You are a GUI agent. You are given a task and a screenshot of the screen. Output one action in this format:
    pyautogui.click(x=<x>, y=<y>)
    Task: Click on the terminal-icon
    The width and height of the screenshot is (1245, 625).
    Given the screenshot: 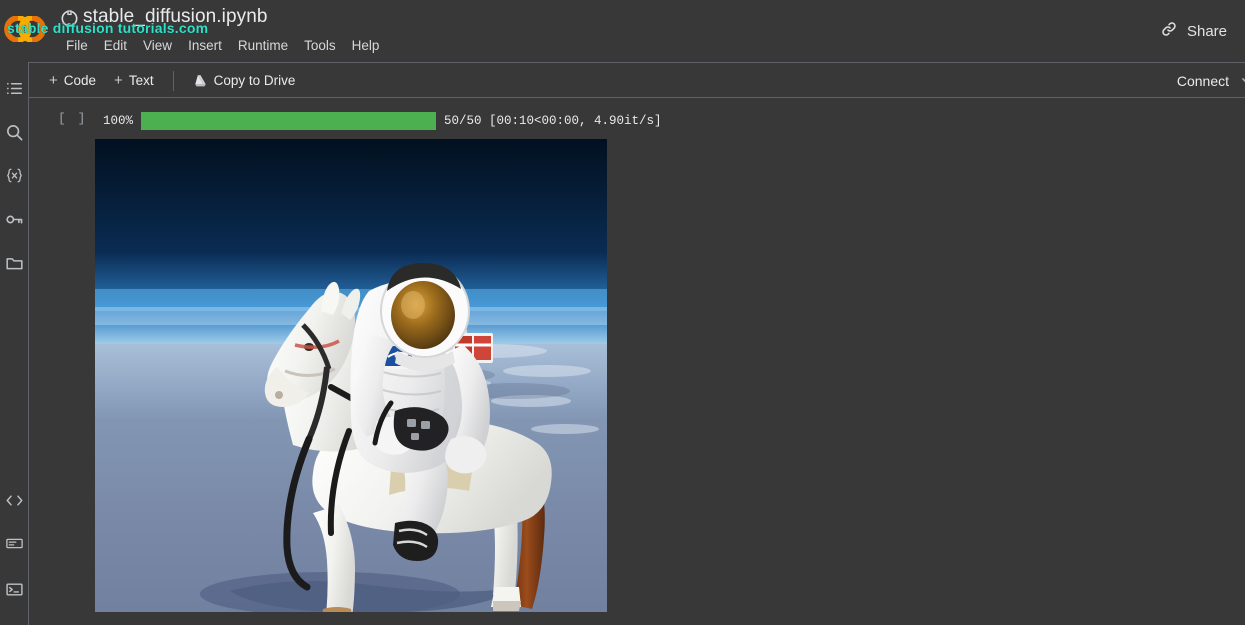 What is the action you would take?
    pyautogui.click(x=14, y=592)
    